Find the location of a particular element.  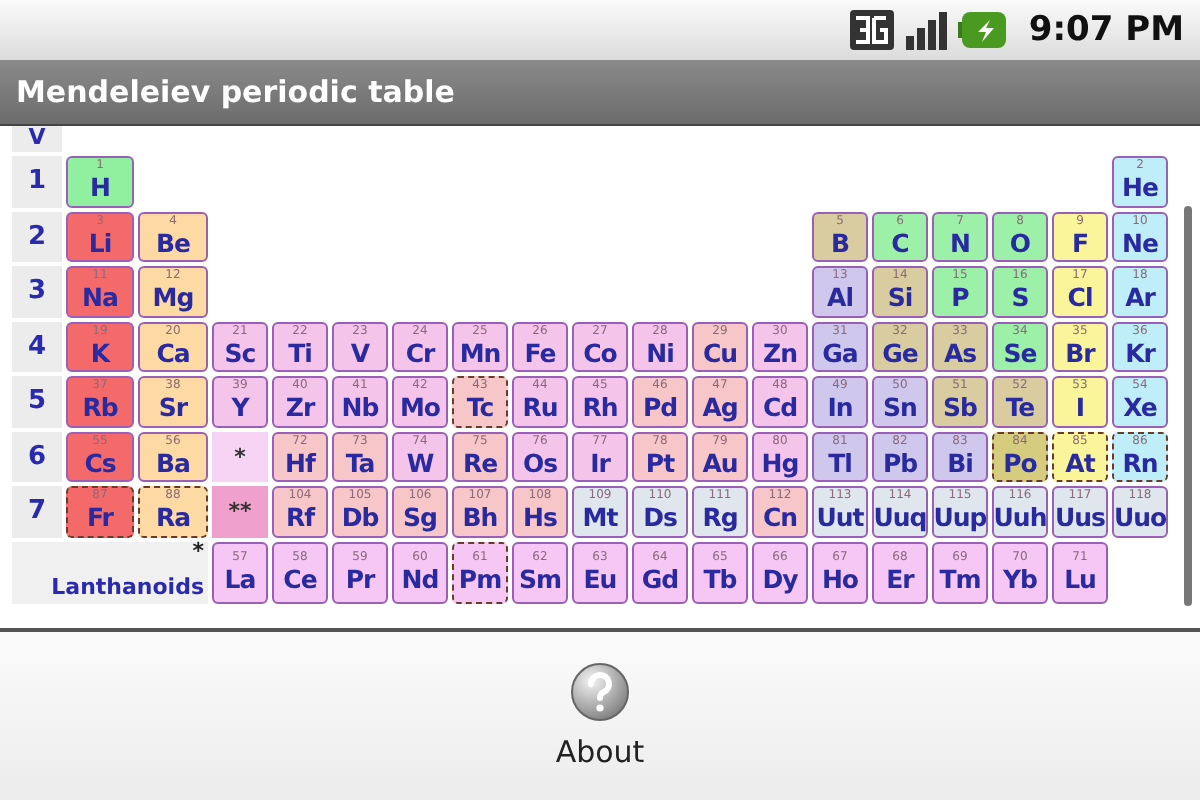

scrollbar is located at coordinates (1188, 406).